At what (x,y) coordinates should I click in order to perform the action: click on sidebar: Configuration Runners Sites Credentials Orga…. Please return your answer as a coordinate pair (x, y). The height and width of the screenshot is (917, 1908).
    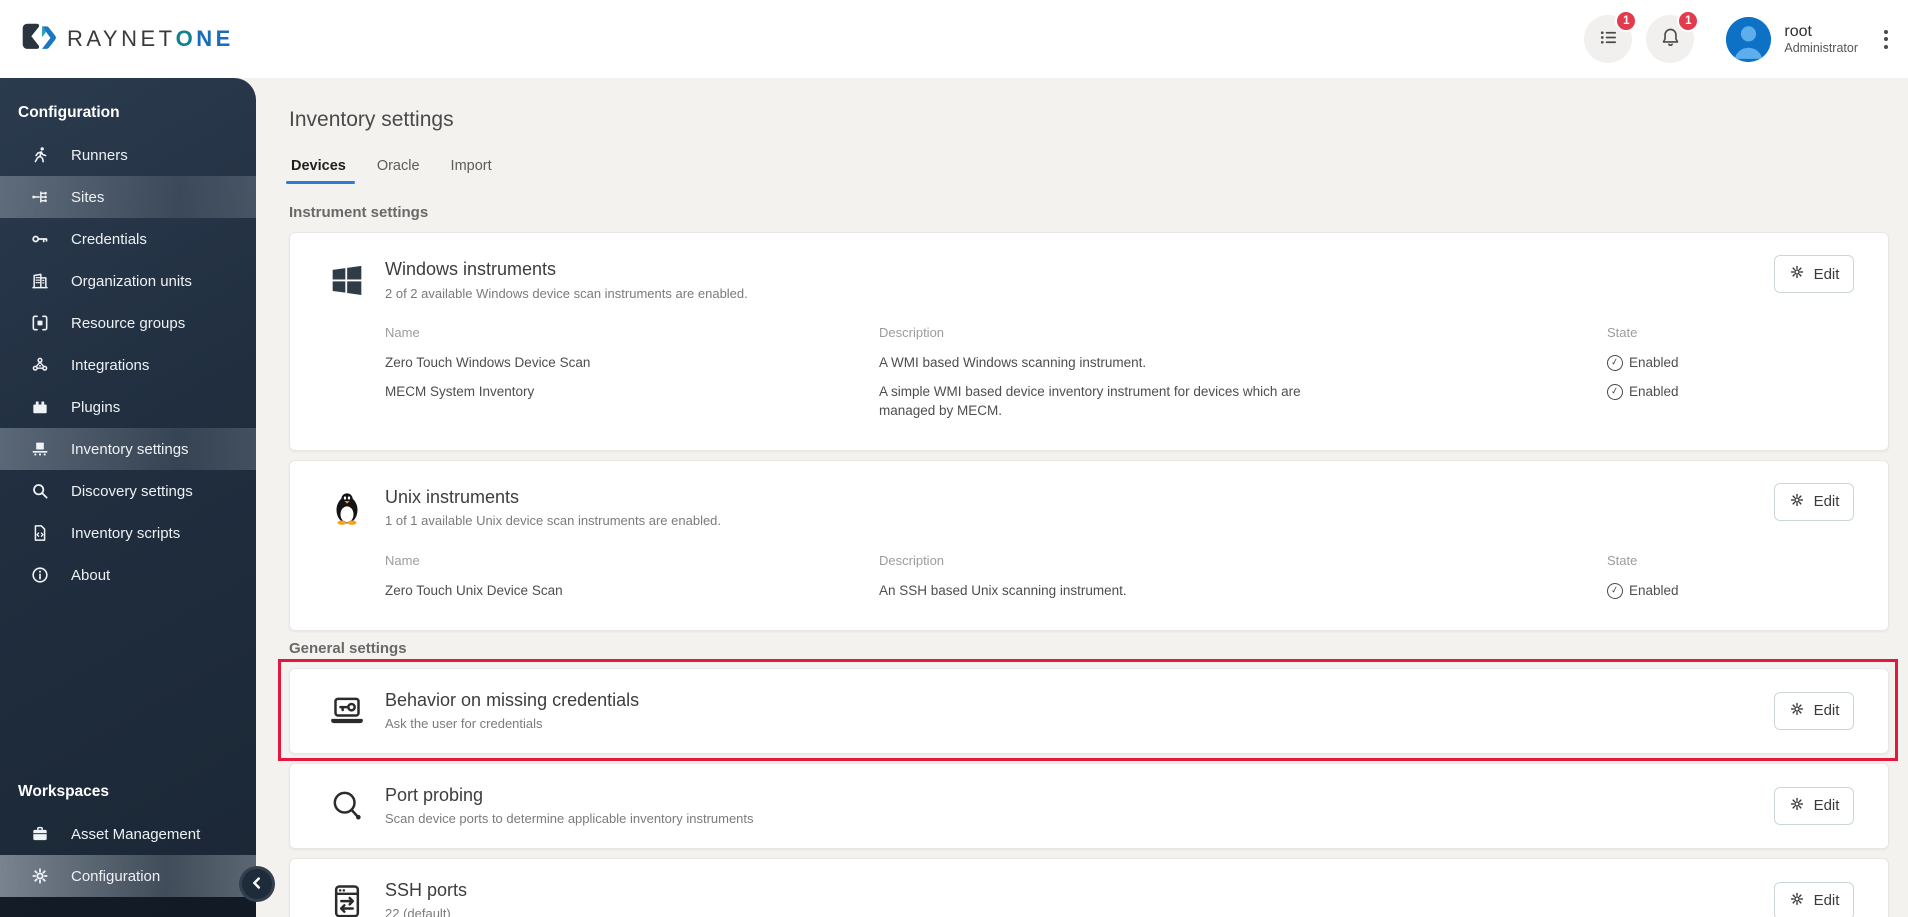
    Looking at the image, I should click on (128, 497).